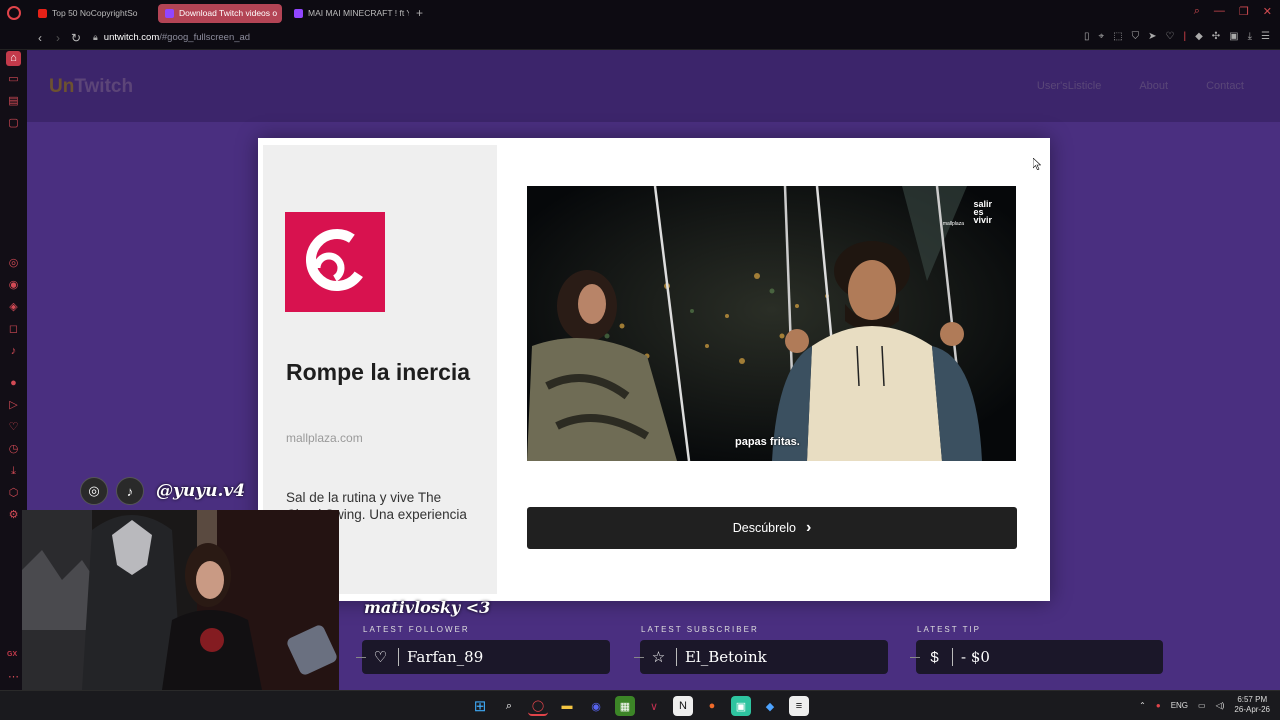 The image size is (1280, 720). I want to click on discord-icon: ◉, so click(596, 706).